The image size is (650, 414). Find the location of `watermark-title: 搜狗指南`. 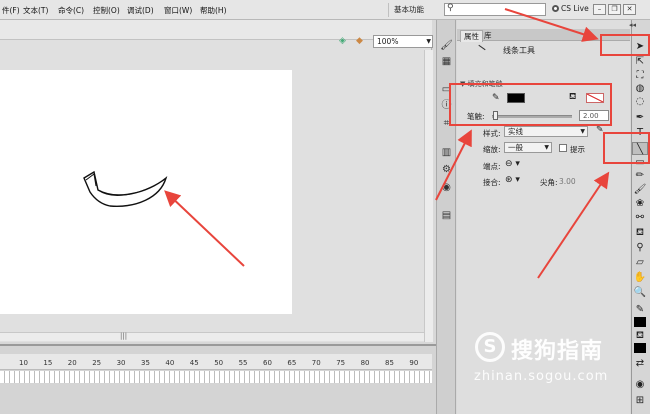

watermark-title: 搜狗指南 is located at coordinates (557, 351).